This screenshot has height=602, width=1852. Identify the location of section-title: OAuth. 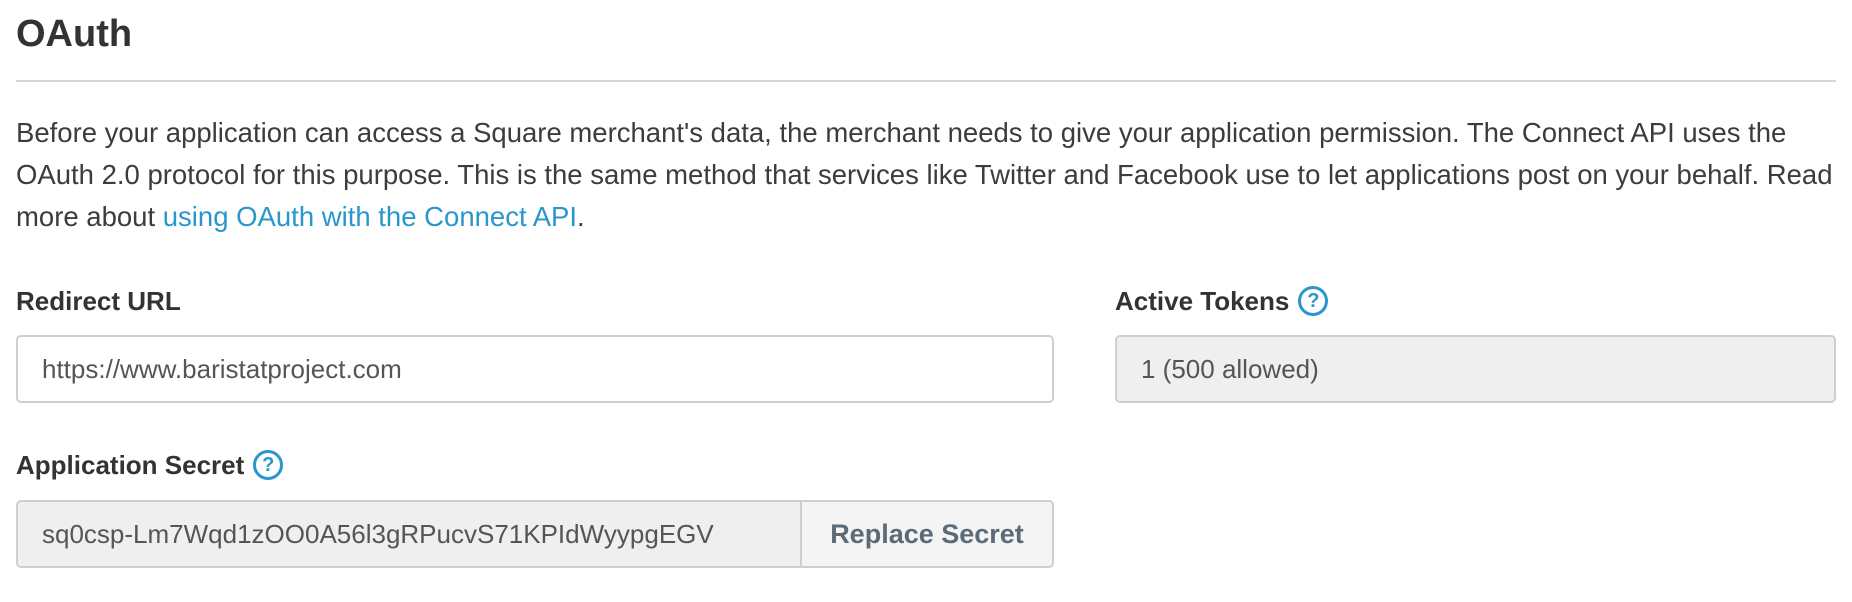
(74, 34).